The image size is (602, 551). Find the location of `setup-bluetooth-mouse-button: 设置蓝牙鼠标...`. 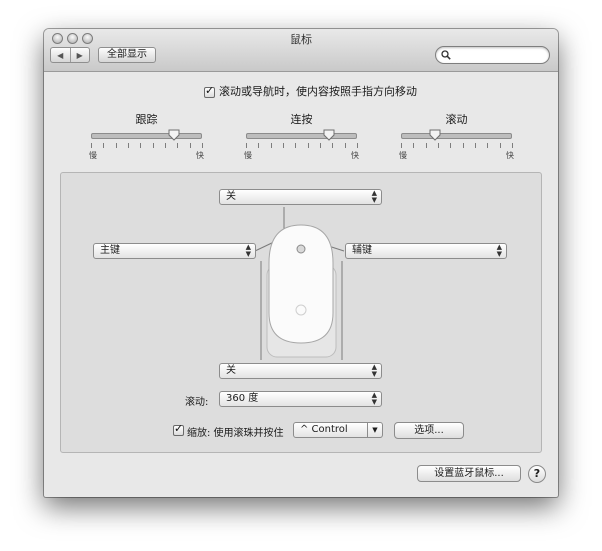

setup-bluetooth-mouse-button: 设置蓝牙鼠标... is located at coordinates (469, 473).